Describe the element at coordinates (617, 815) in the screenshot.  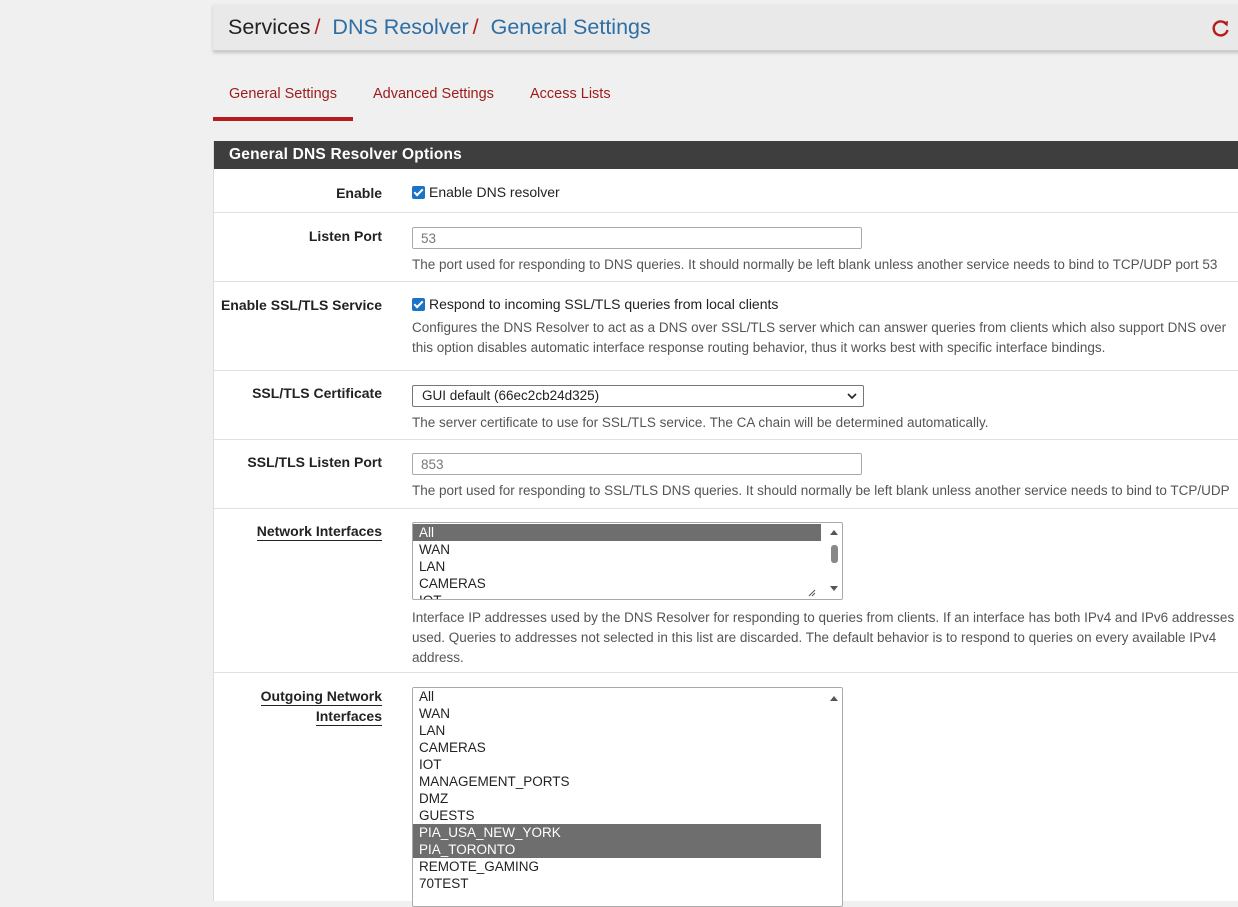
I see `outgoing-interface-option: GUESTS` at that location.